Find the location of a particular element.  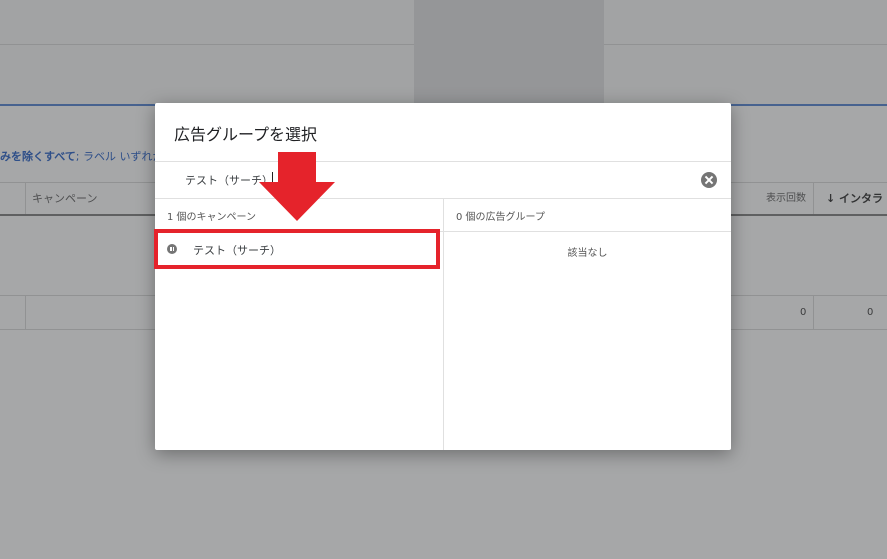

ad-group-column: 0 個の広告グループ 該当なし is located at coordinates (587, 324).